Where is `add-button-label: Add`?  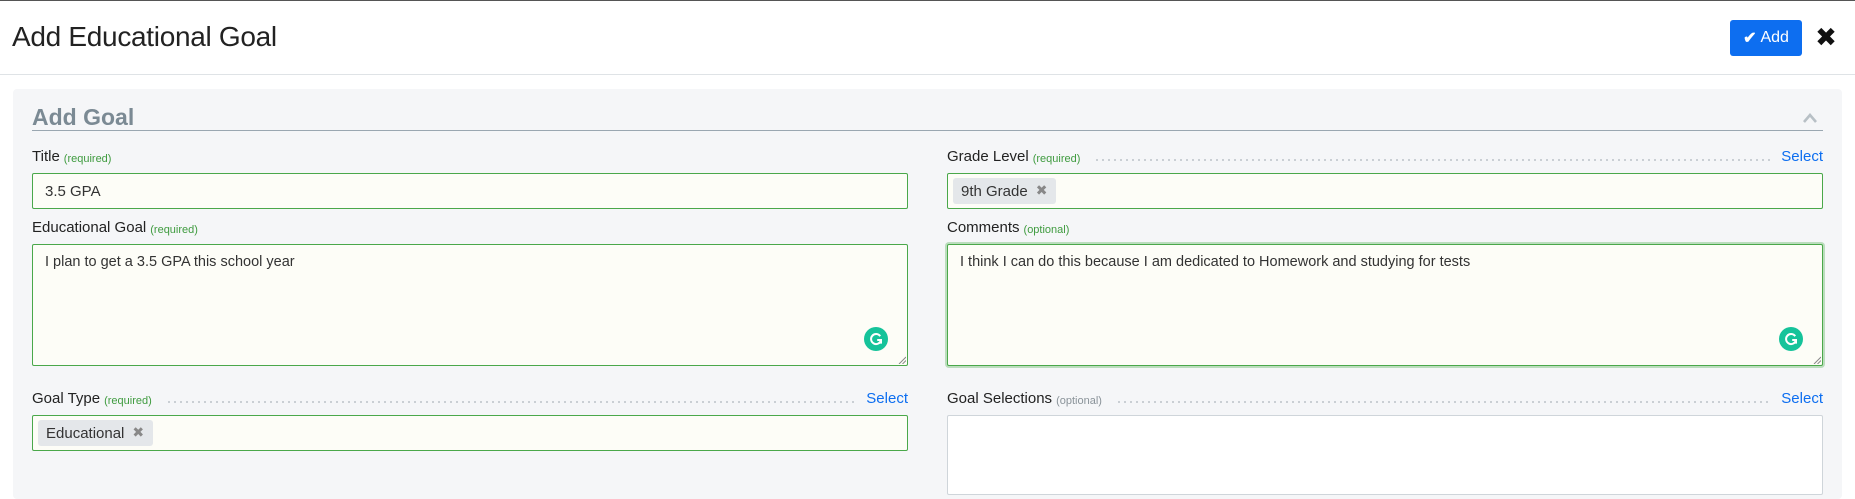 add-button-label: Add is located at coordinates (1774, 37).